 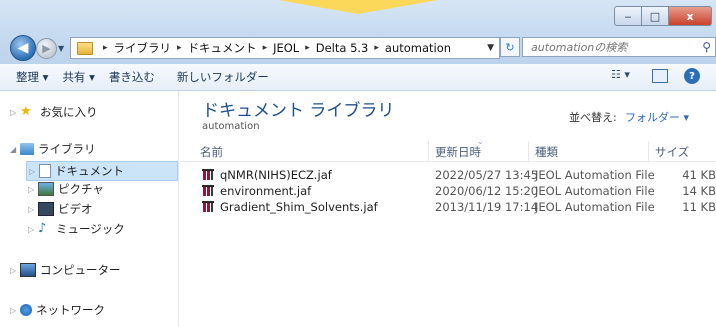 I want to click on file-name: Gradient_Shim_Solvents.jaf, so click(x=299, y=207).